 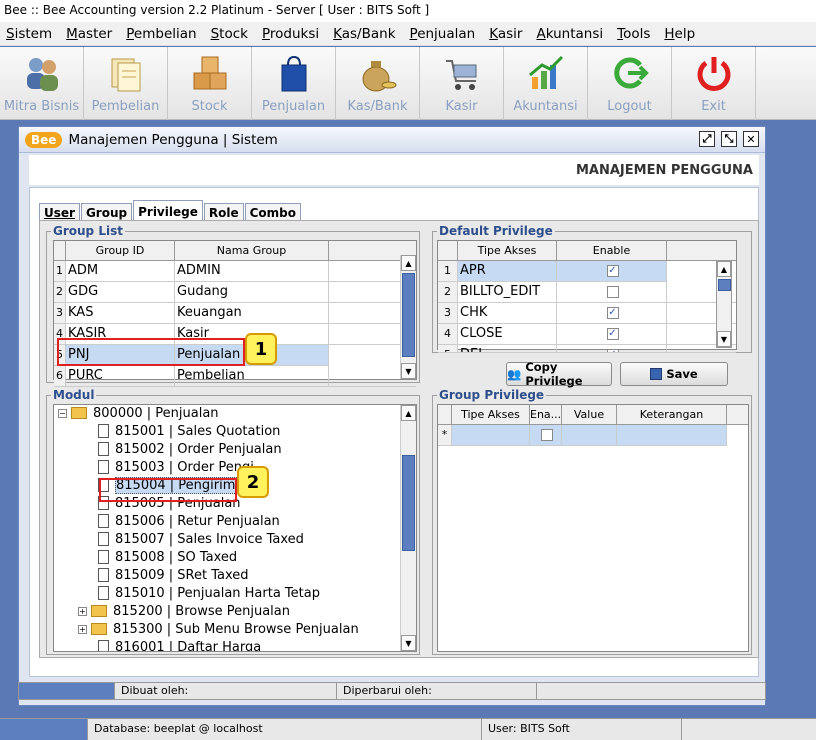 What do you see at coordinates (235, 292) in the screenshot?
I see `table-row: 2 GDG Gudang` at bounding box center [235, 292].